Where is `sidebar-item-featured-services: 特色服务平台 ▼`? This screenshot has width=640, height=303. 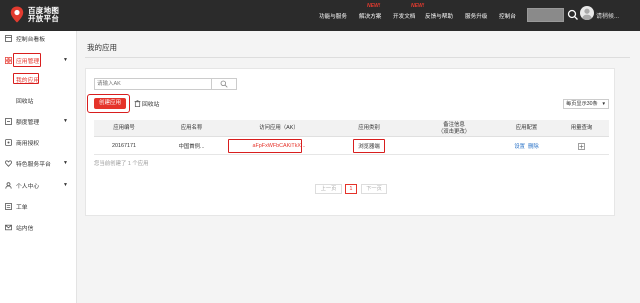
sidebar-item-featured-services: 特色服务平台 ▼ is located at coordinates (38, 163).